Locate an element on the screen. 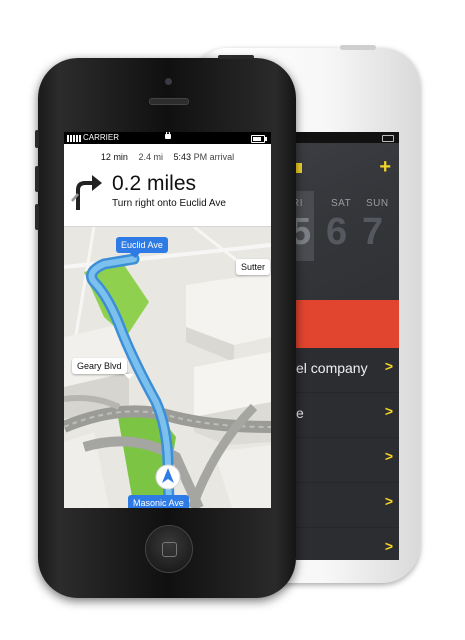  status-bar: CARRIER is located at coordinates (167, 138).